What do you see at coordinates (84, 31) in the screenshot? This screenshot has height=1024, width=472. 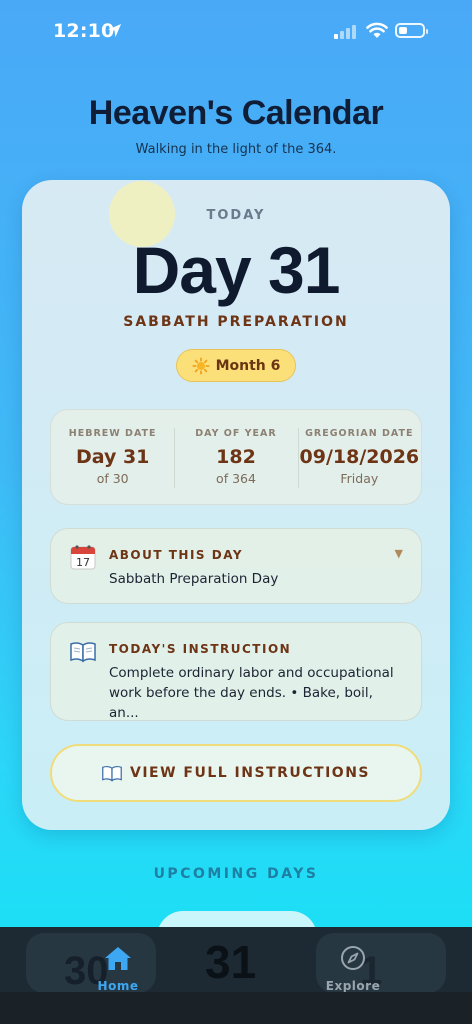 I see `status-time: 12:10` at bounding box center [84, 31].